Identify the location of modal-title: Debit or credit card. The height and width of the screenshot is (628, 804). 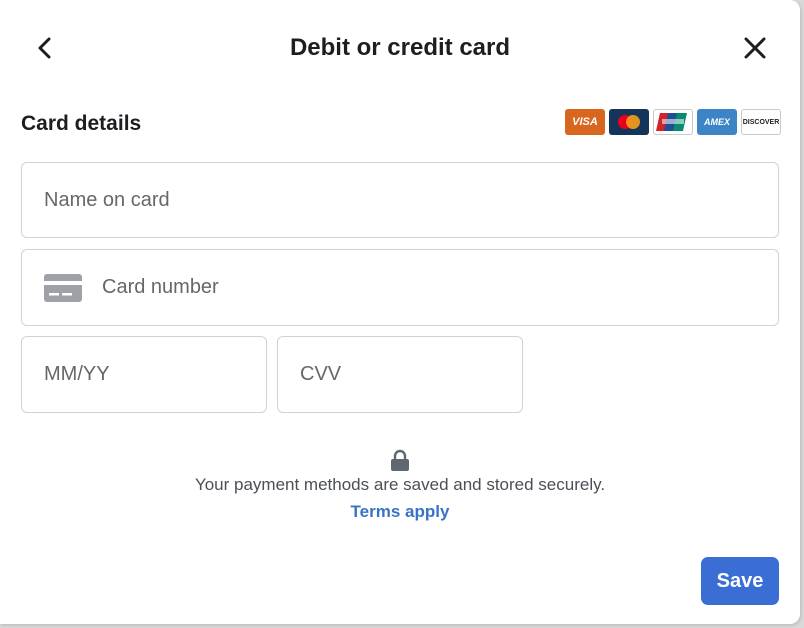
(400, 47).